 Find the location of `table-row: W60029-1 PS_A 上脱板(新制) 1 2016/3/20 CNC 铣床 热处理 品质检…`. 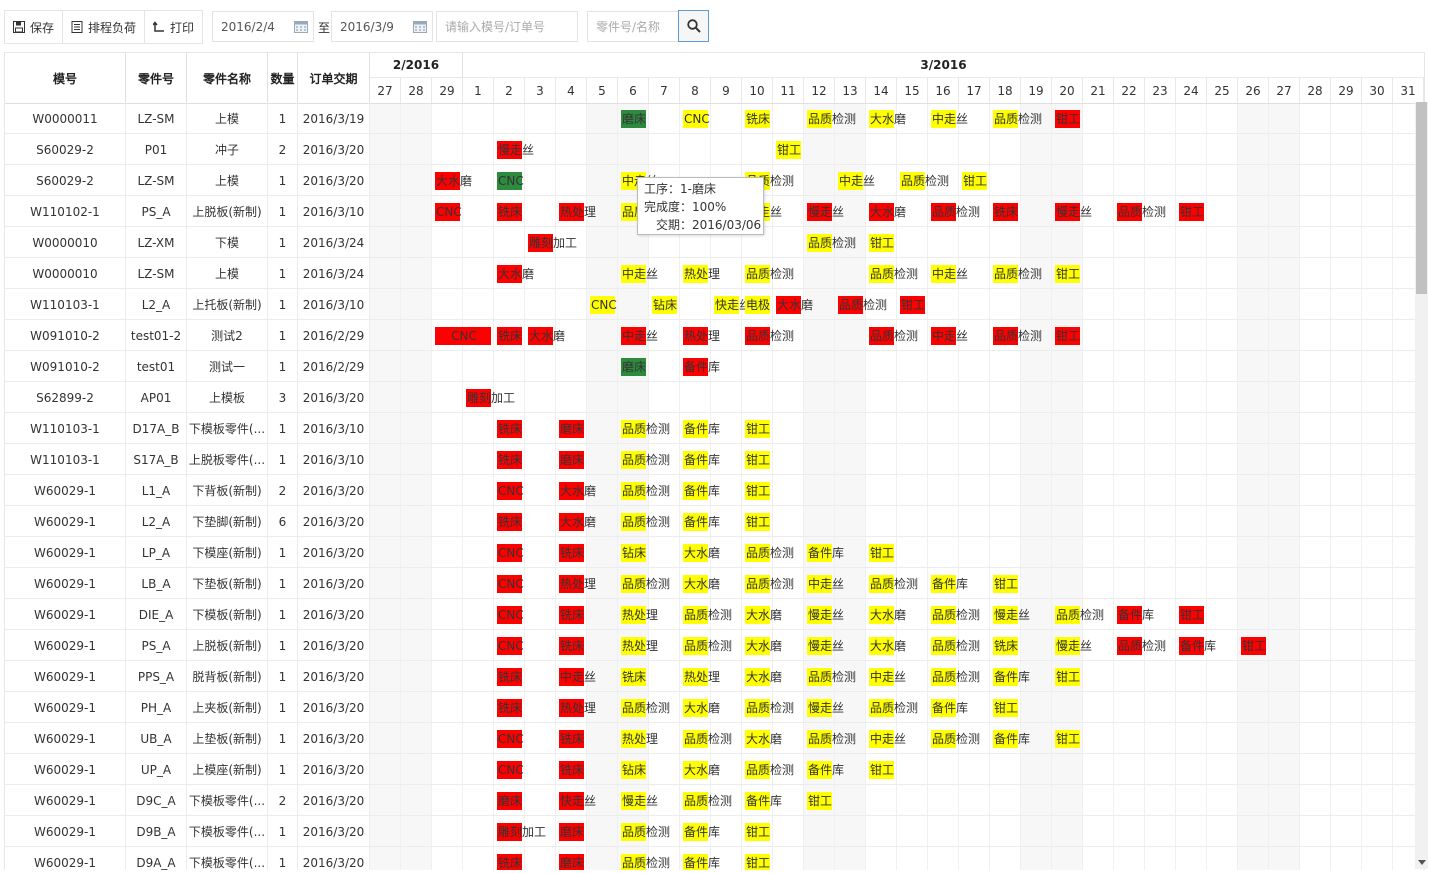

table-row: W60029-1 PS_A 上脱板(新制) 1 2016/3/20 CNC 铣床 热处理 品质检… is located at coordinates (714, 645).